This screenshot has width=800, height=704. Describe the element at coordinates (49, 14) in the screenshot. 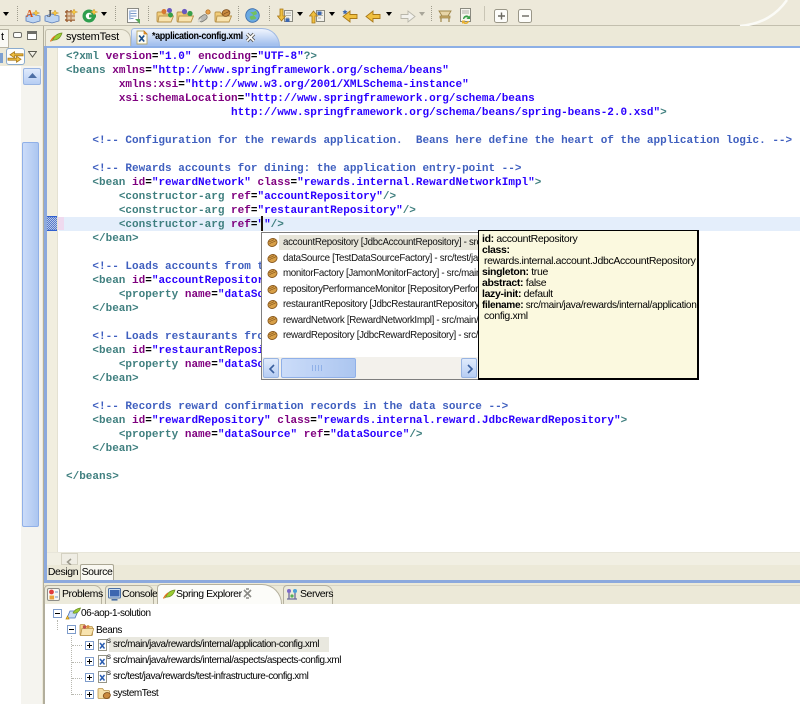

I see `svg-text: J` at that location.